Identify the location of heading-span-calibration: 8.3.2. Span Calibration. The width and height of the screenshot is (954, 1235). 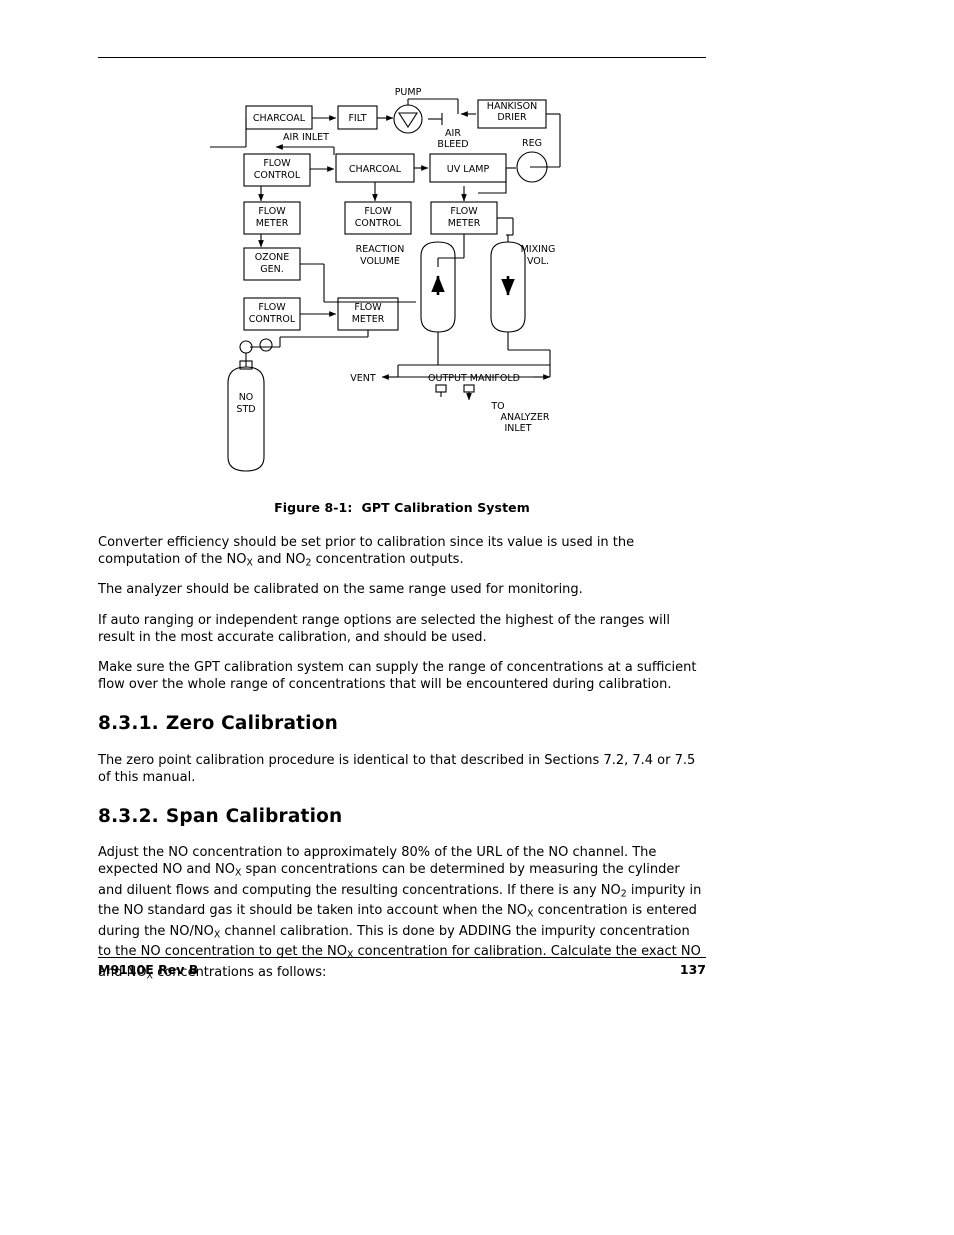
(402, 816).